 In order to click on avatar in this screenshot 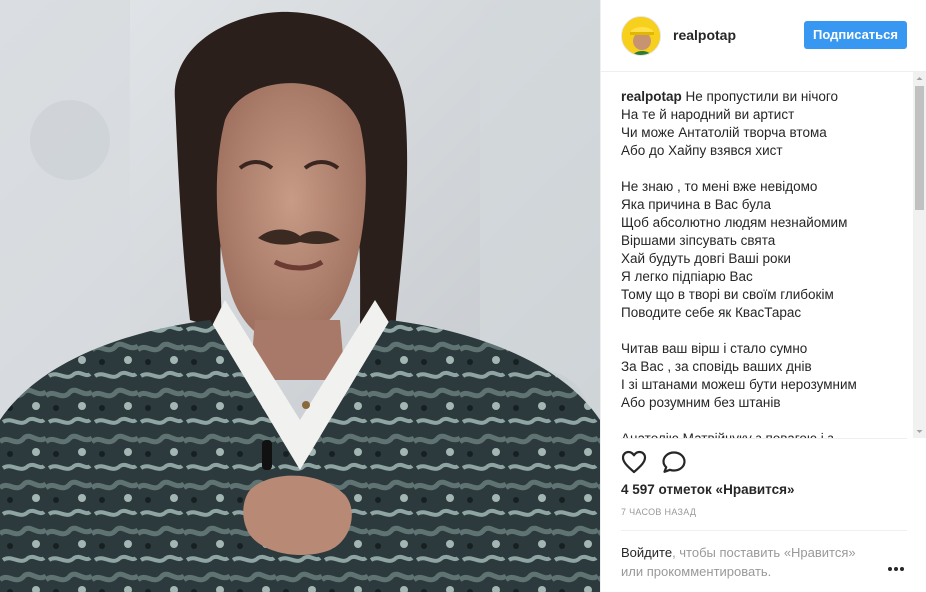, I will do `click(641, 36)`.